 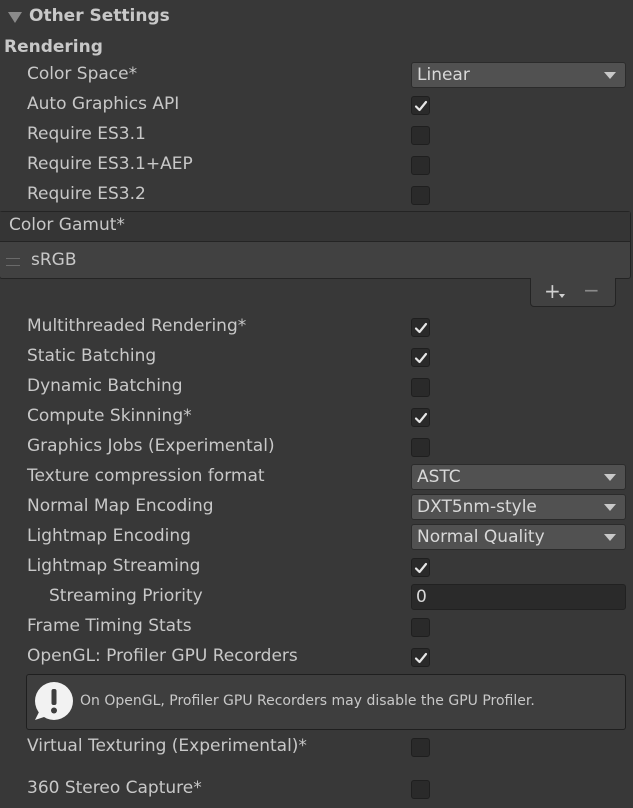 I want to click on auto-graphics-api-checkbox, so click(x=420, y=105).